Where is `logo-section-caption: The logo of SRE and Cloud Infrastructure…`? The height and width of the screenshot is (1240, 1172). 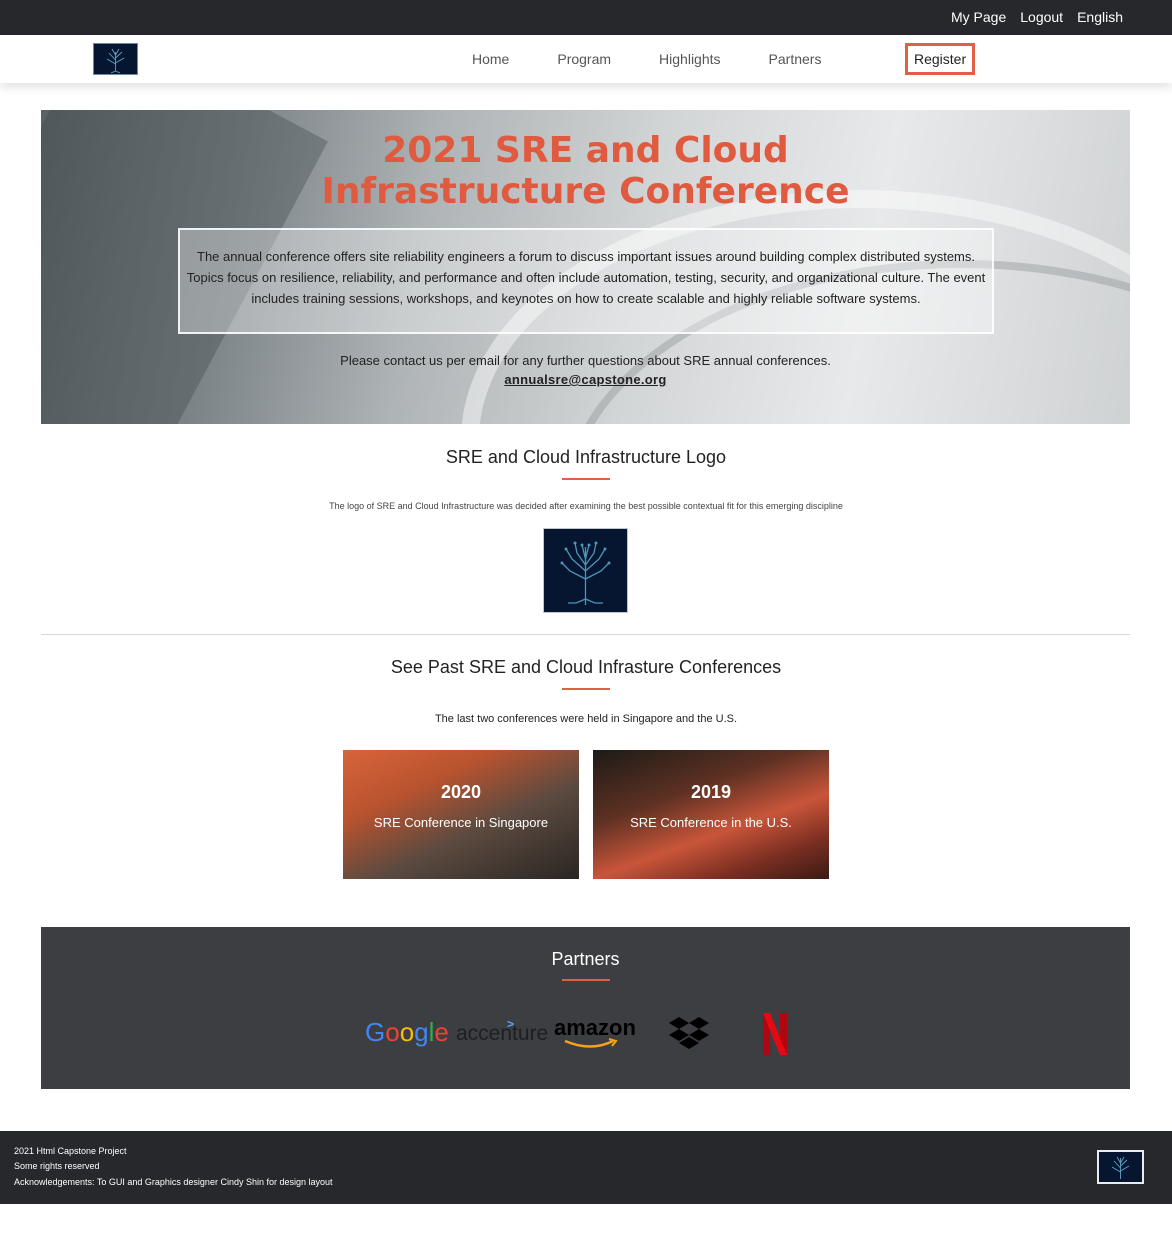
logo-section-caption: The logo of SRE and Cloud Infrastructure… is located at coordinates (586, 506).